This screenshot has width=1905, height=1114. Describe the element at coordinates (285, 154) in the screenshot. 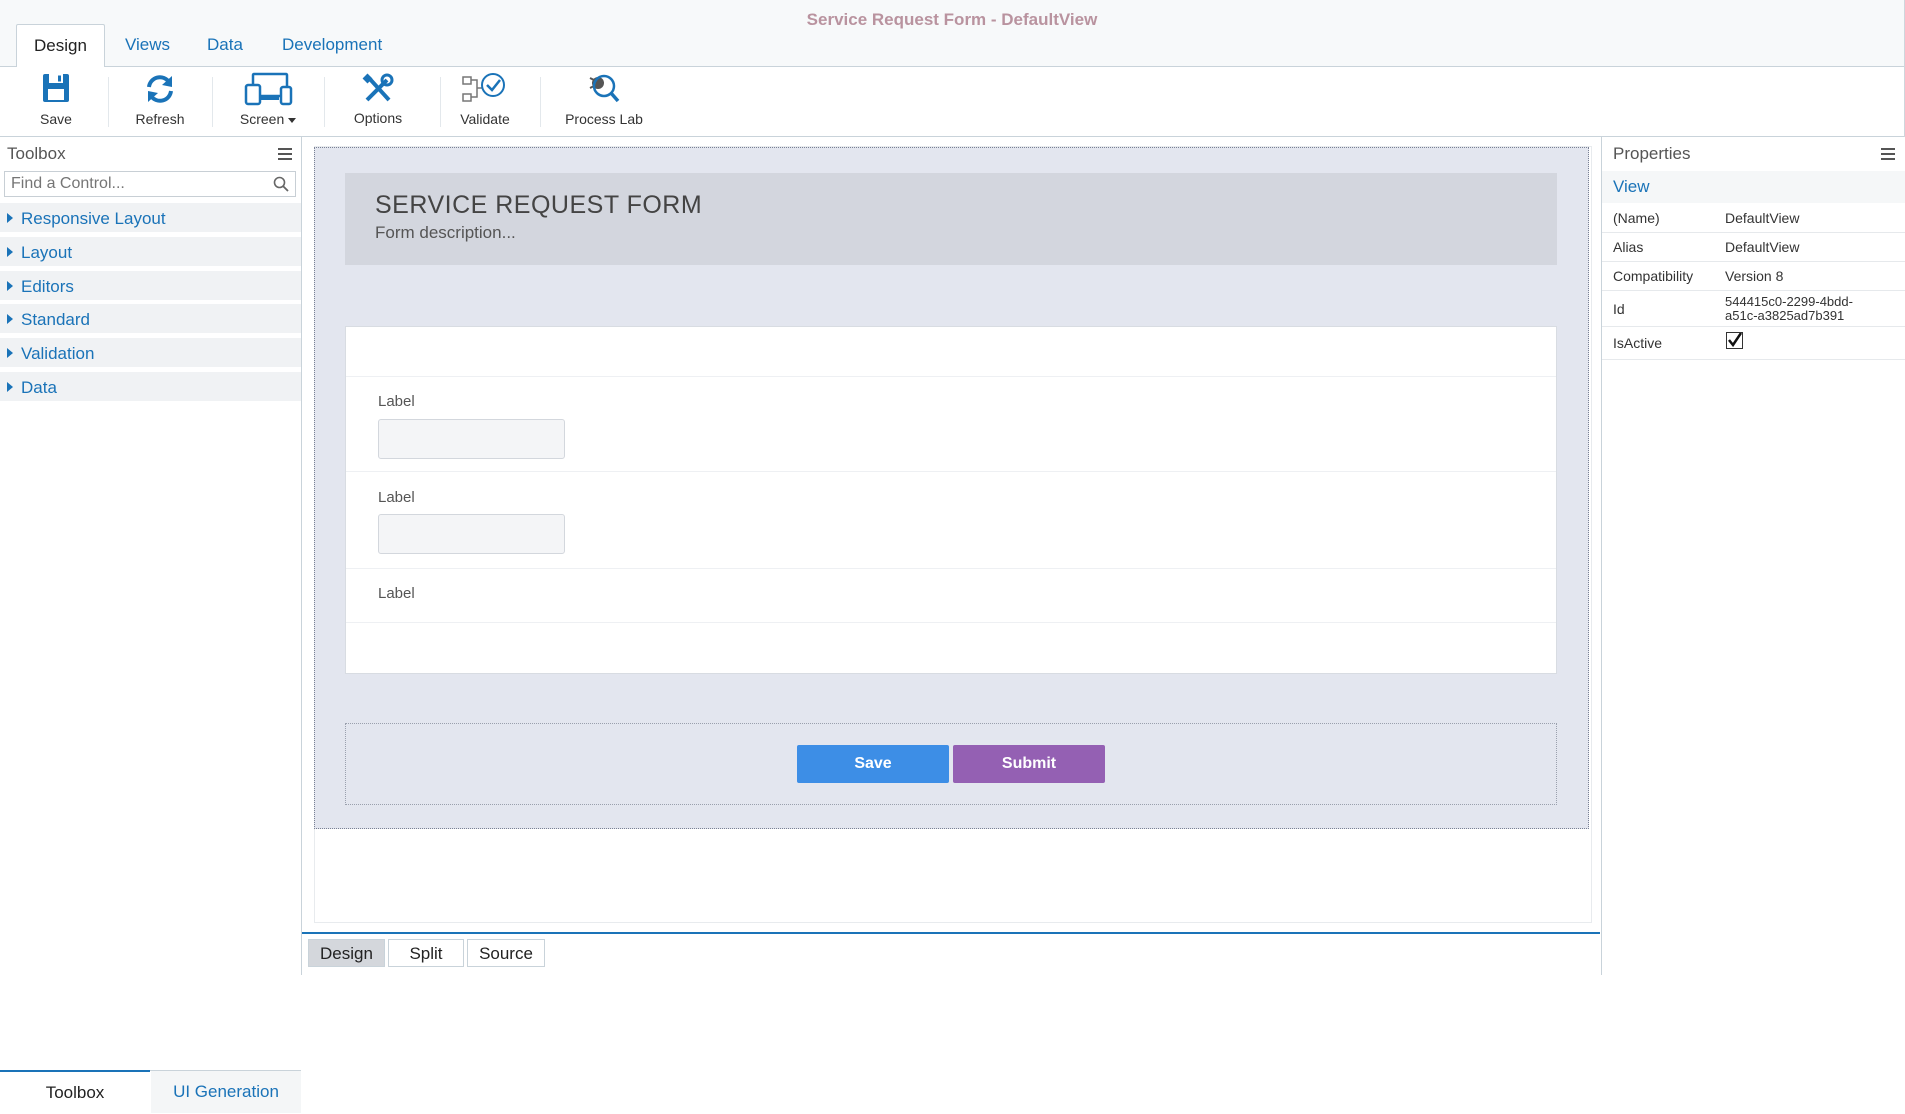

I see `toolbox-menu-icon` at that location.